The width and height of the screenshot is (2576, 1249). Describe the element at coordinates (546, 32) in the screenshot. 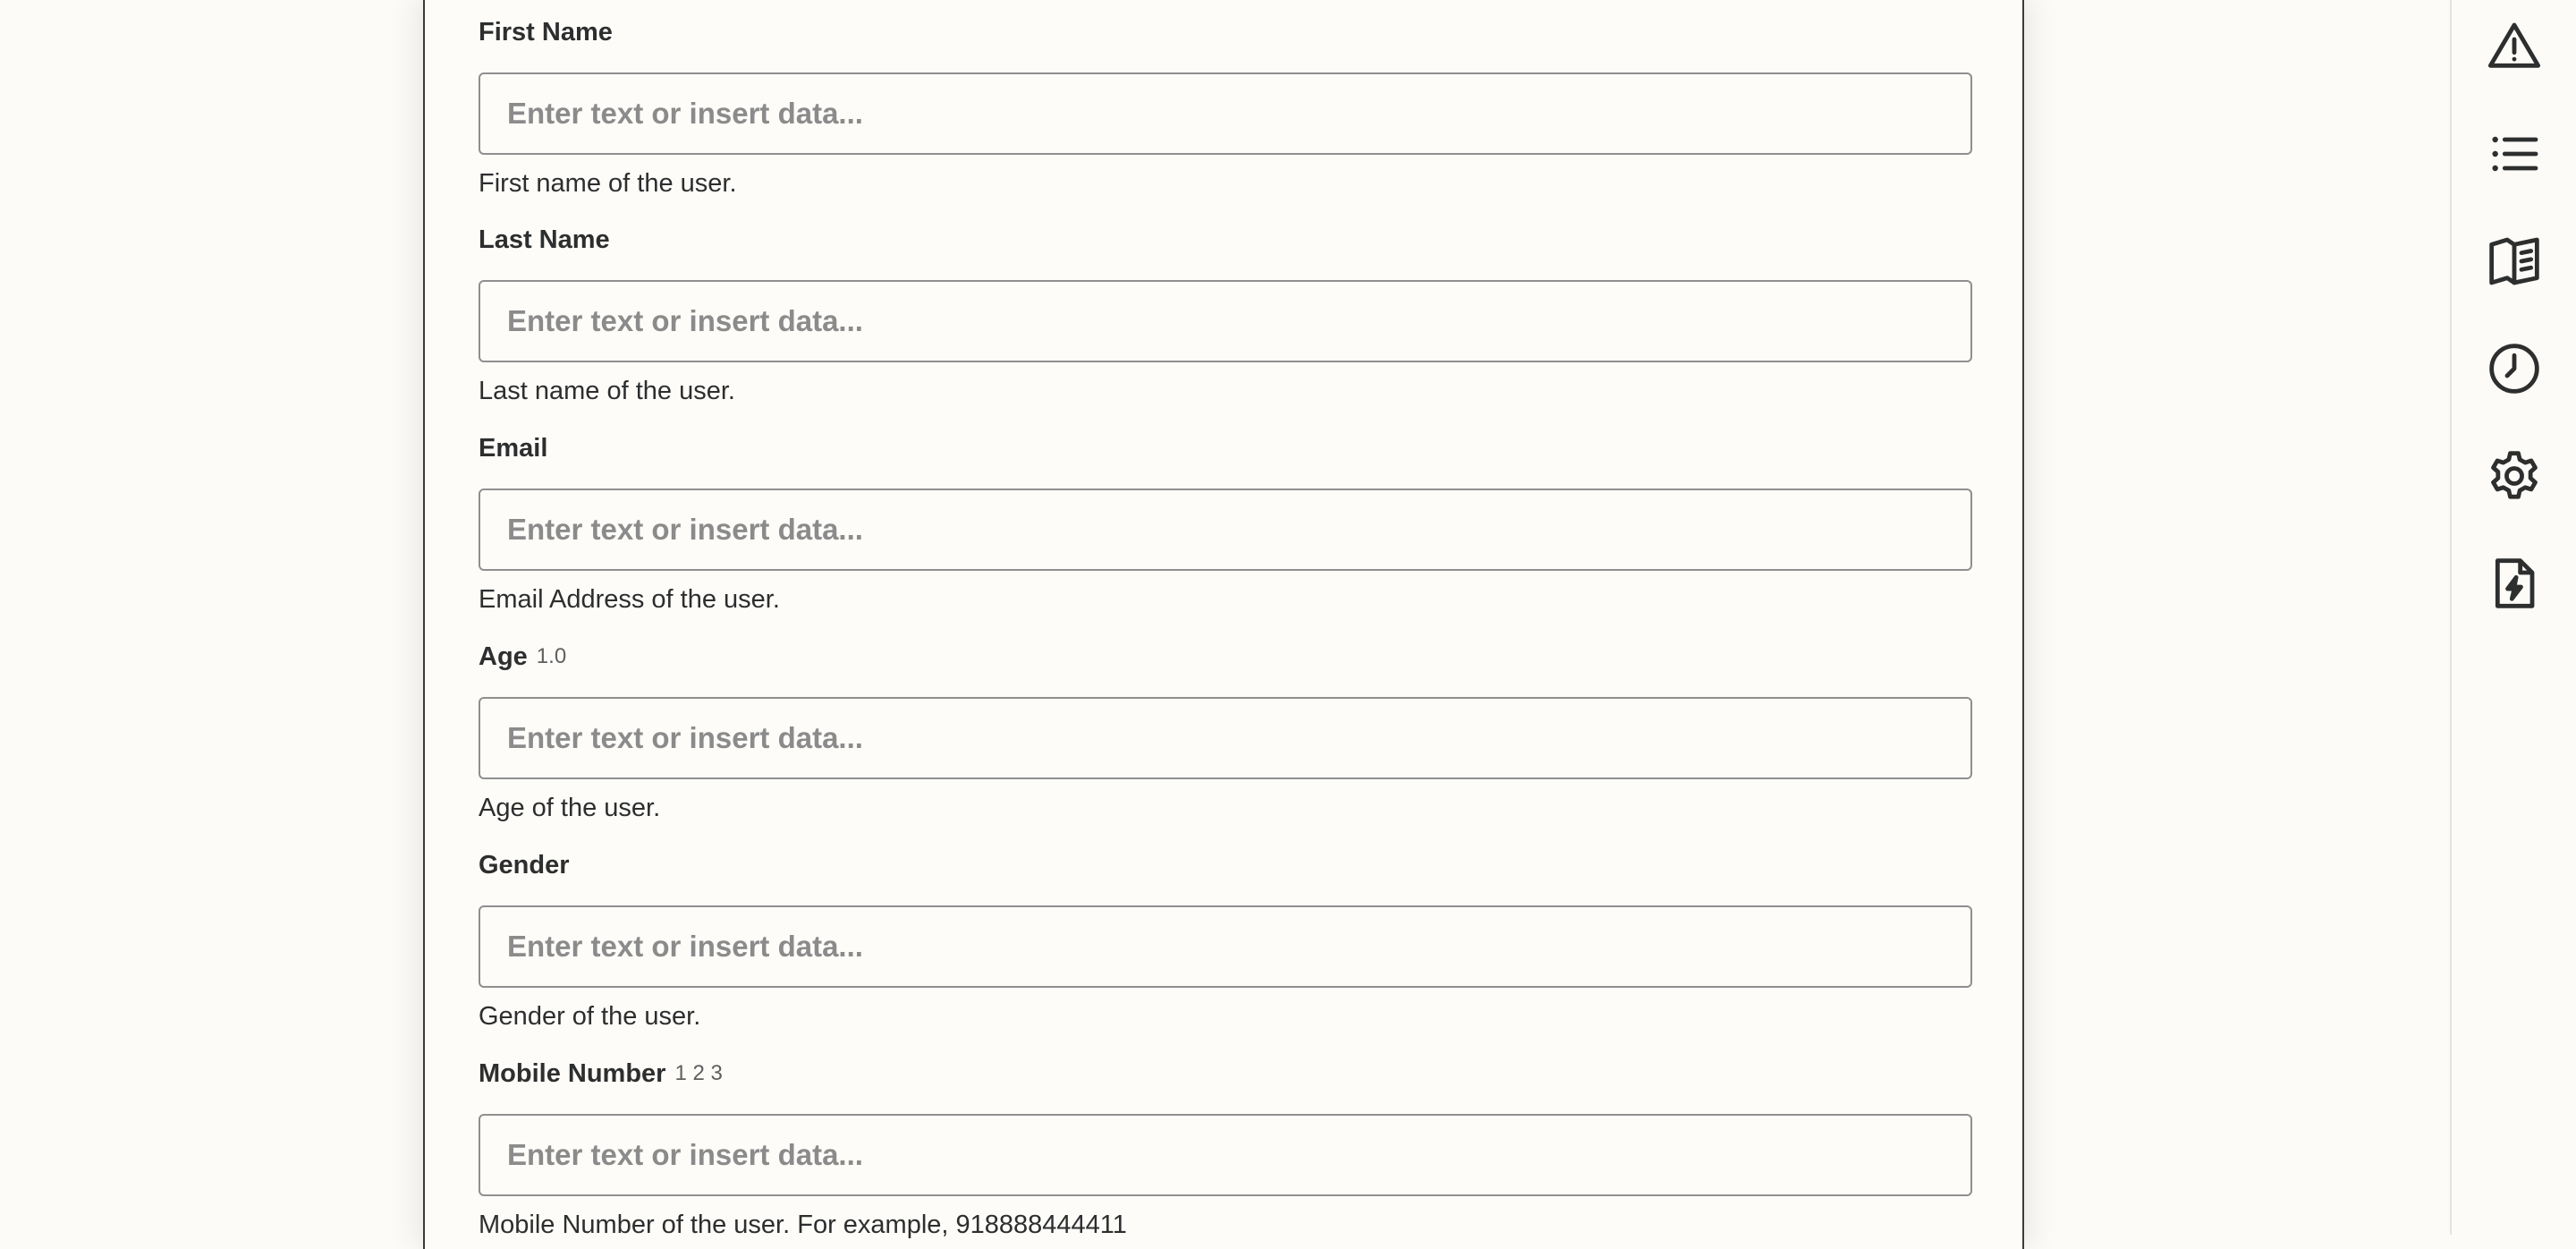

I see `first-name-label-text: First Name` at that location.